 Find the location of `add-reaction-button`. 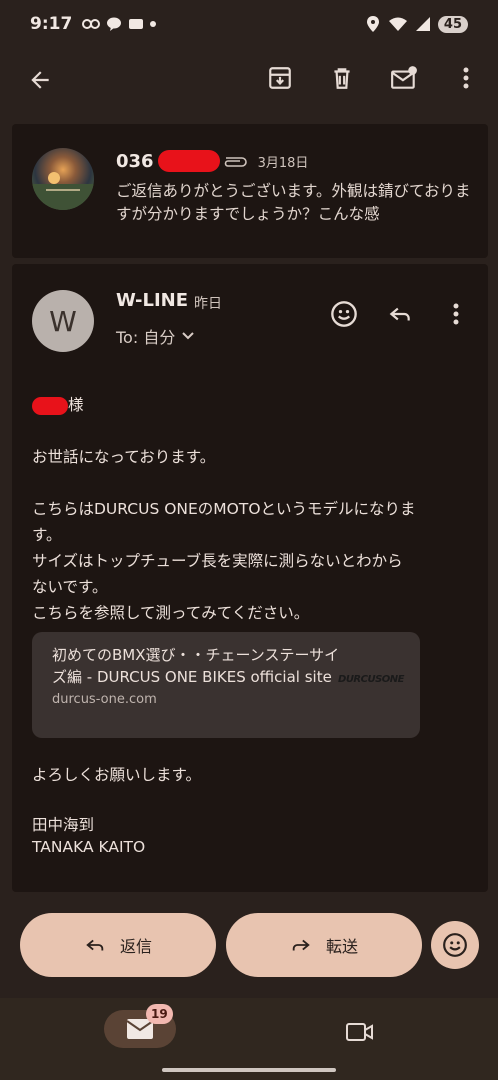

add-reaction-button is located at coordinates (344, 314).